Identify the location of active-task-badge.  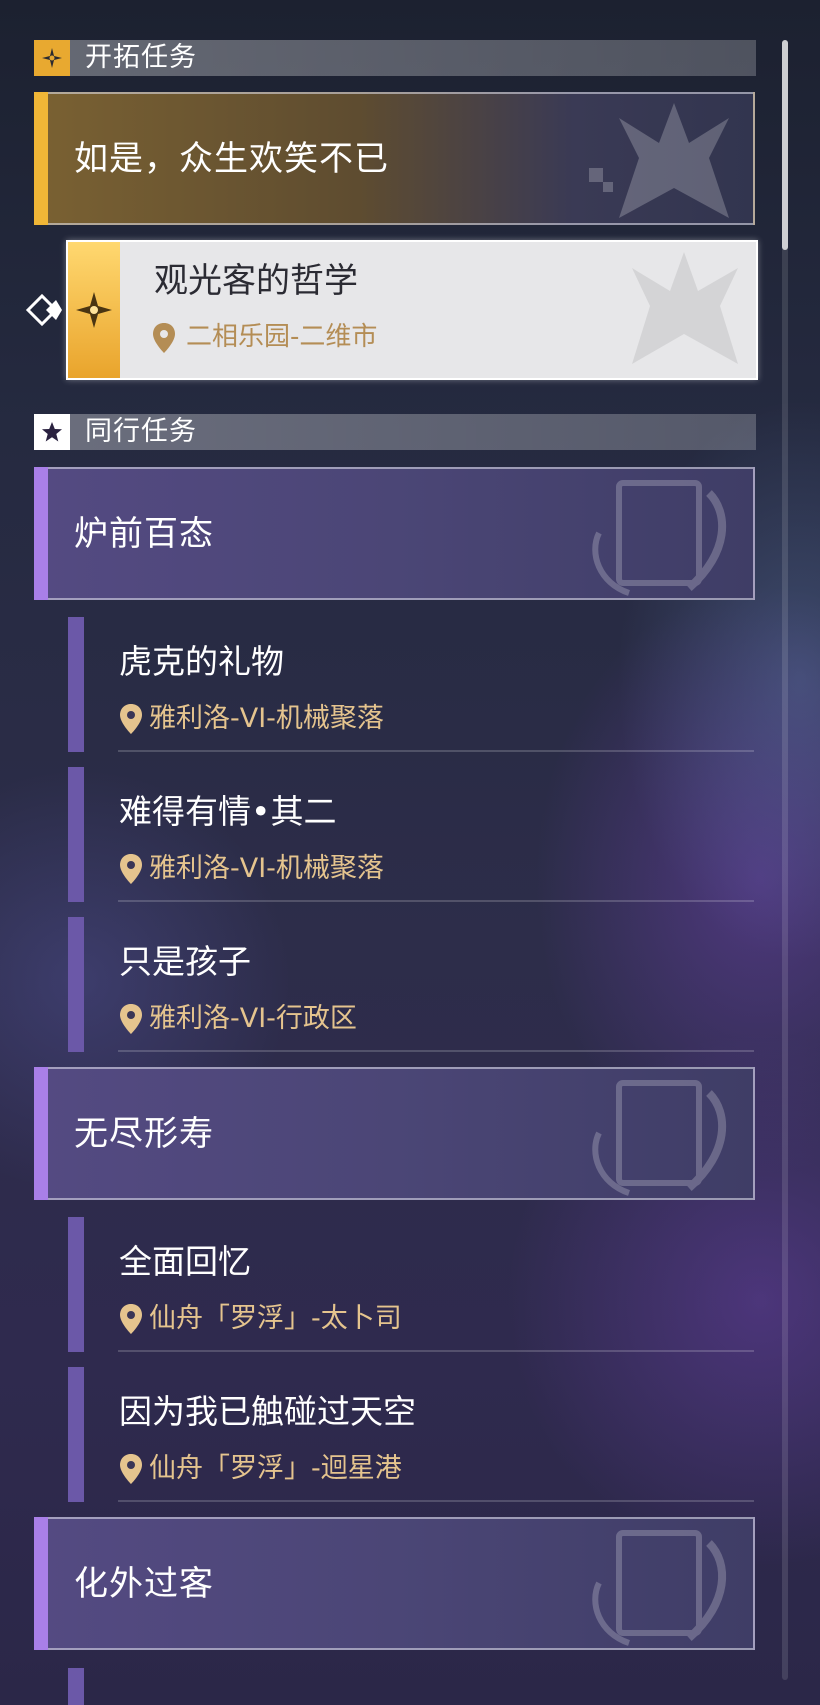
(94, 310).